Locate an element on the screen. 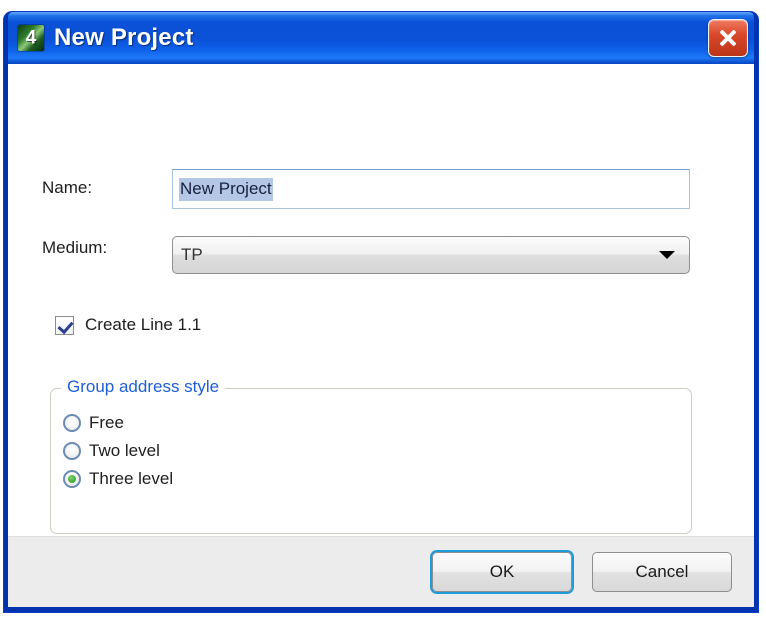  name-input: New Project is located at coordinates (431, 189).